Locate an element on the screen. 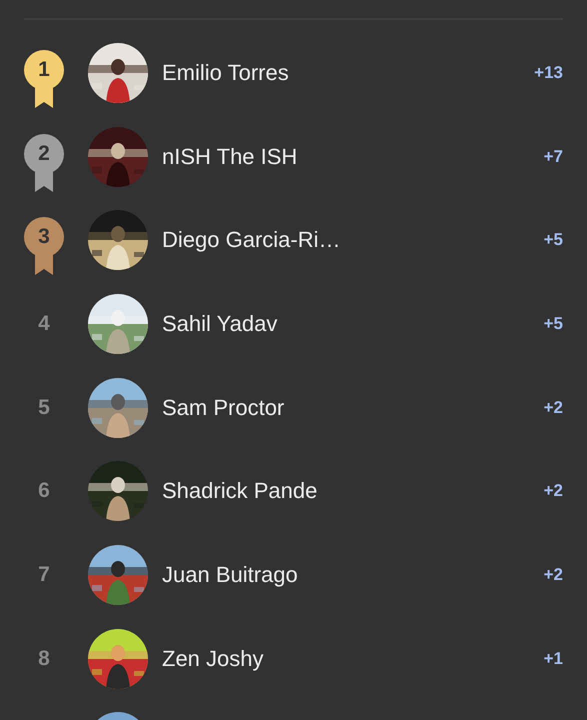 The image size is (587, 720). player-name: Sam Proctor is located at coordinates (224, 407).